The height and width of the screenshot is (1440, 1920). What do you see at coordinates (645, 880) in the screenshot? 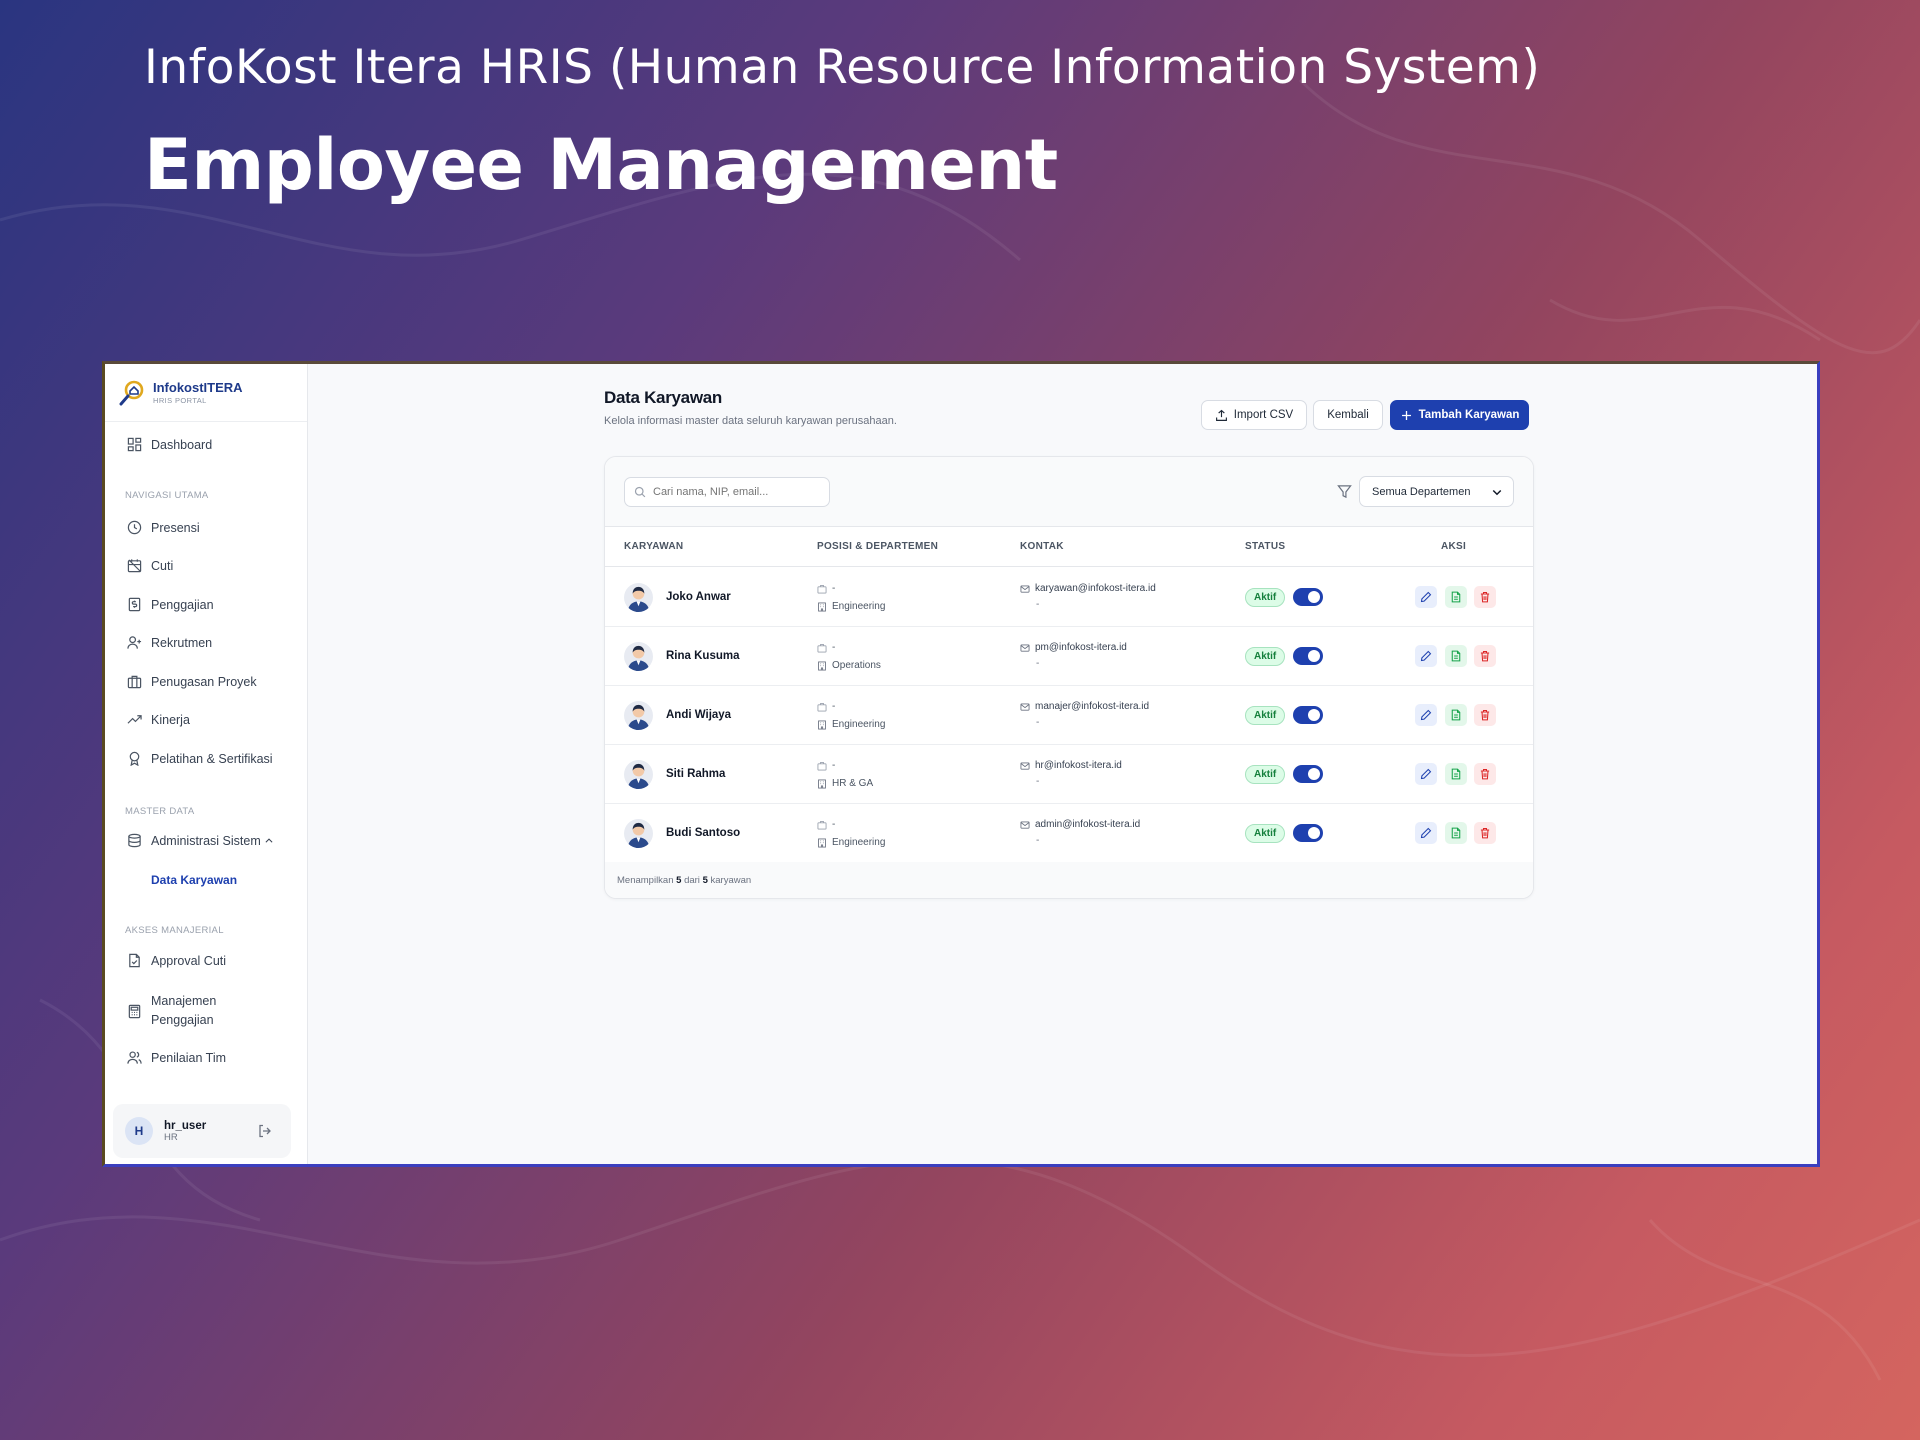
I see `summary-prefix: Menampilkan` at bounding box center [645, 880].